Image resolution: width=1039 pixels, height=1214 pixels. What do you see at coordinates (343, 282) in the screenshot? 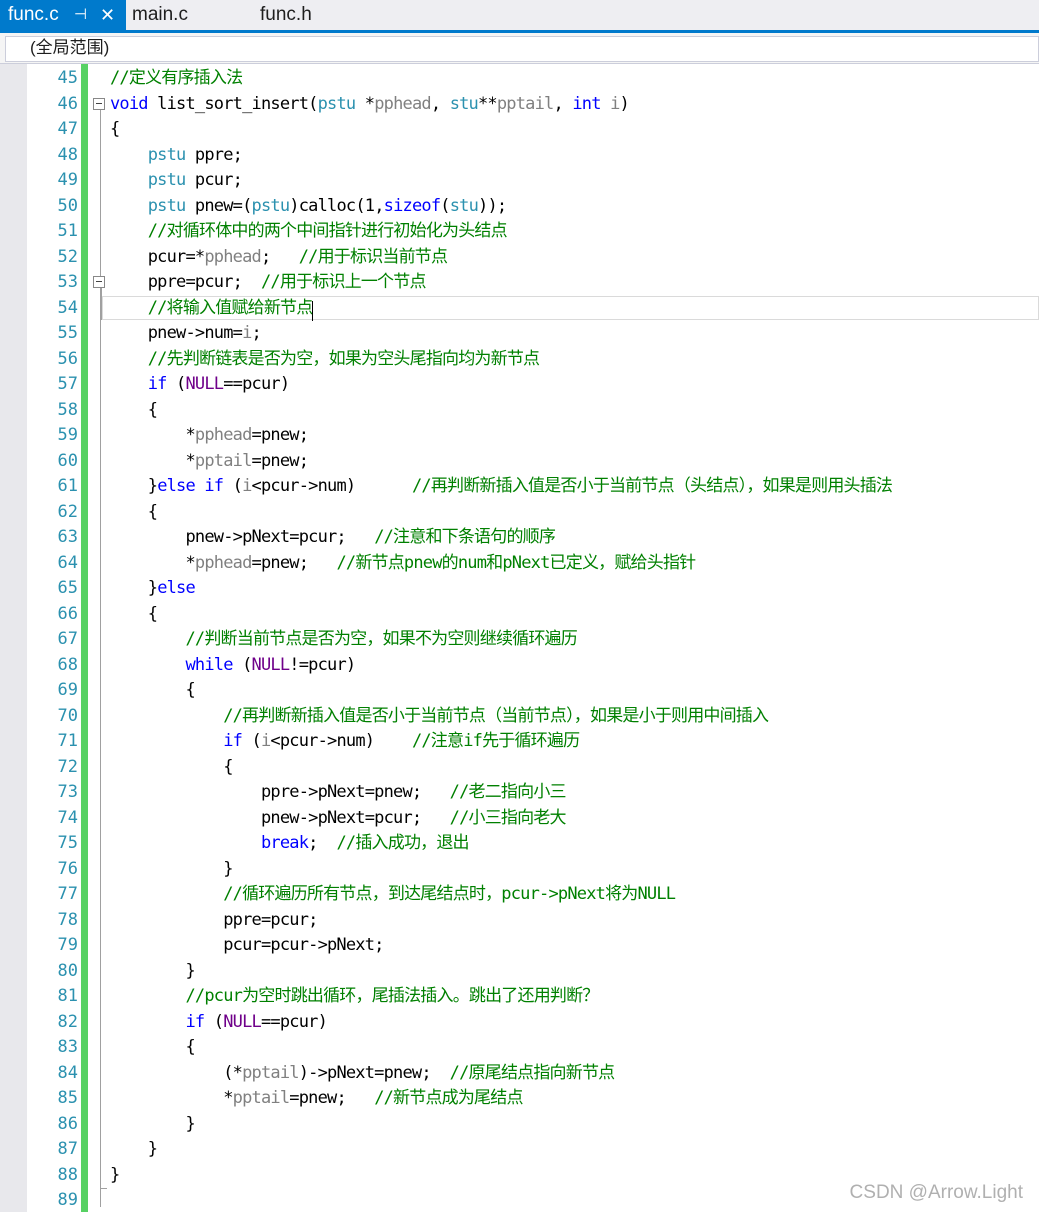
I see `code-token: //用于标识上一个节点` at bounding box center [343, 282].